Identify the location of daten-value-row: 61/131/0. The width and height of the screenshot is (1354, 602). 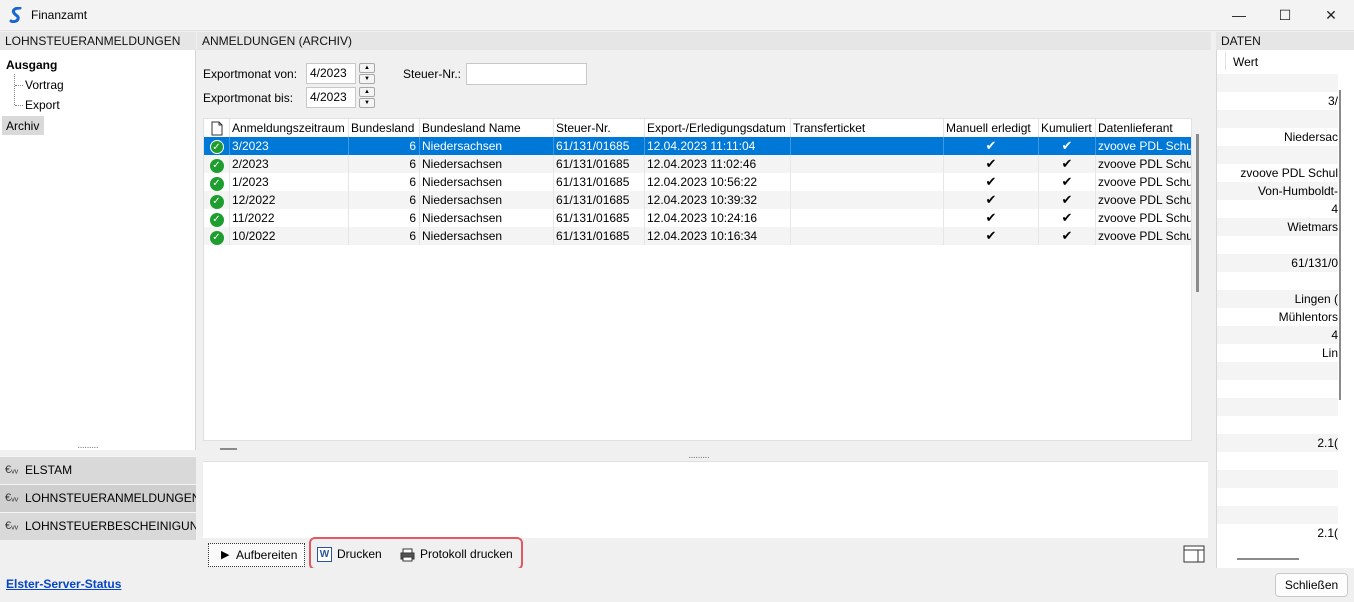
(1277, 263).